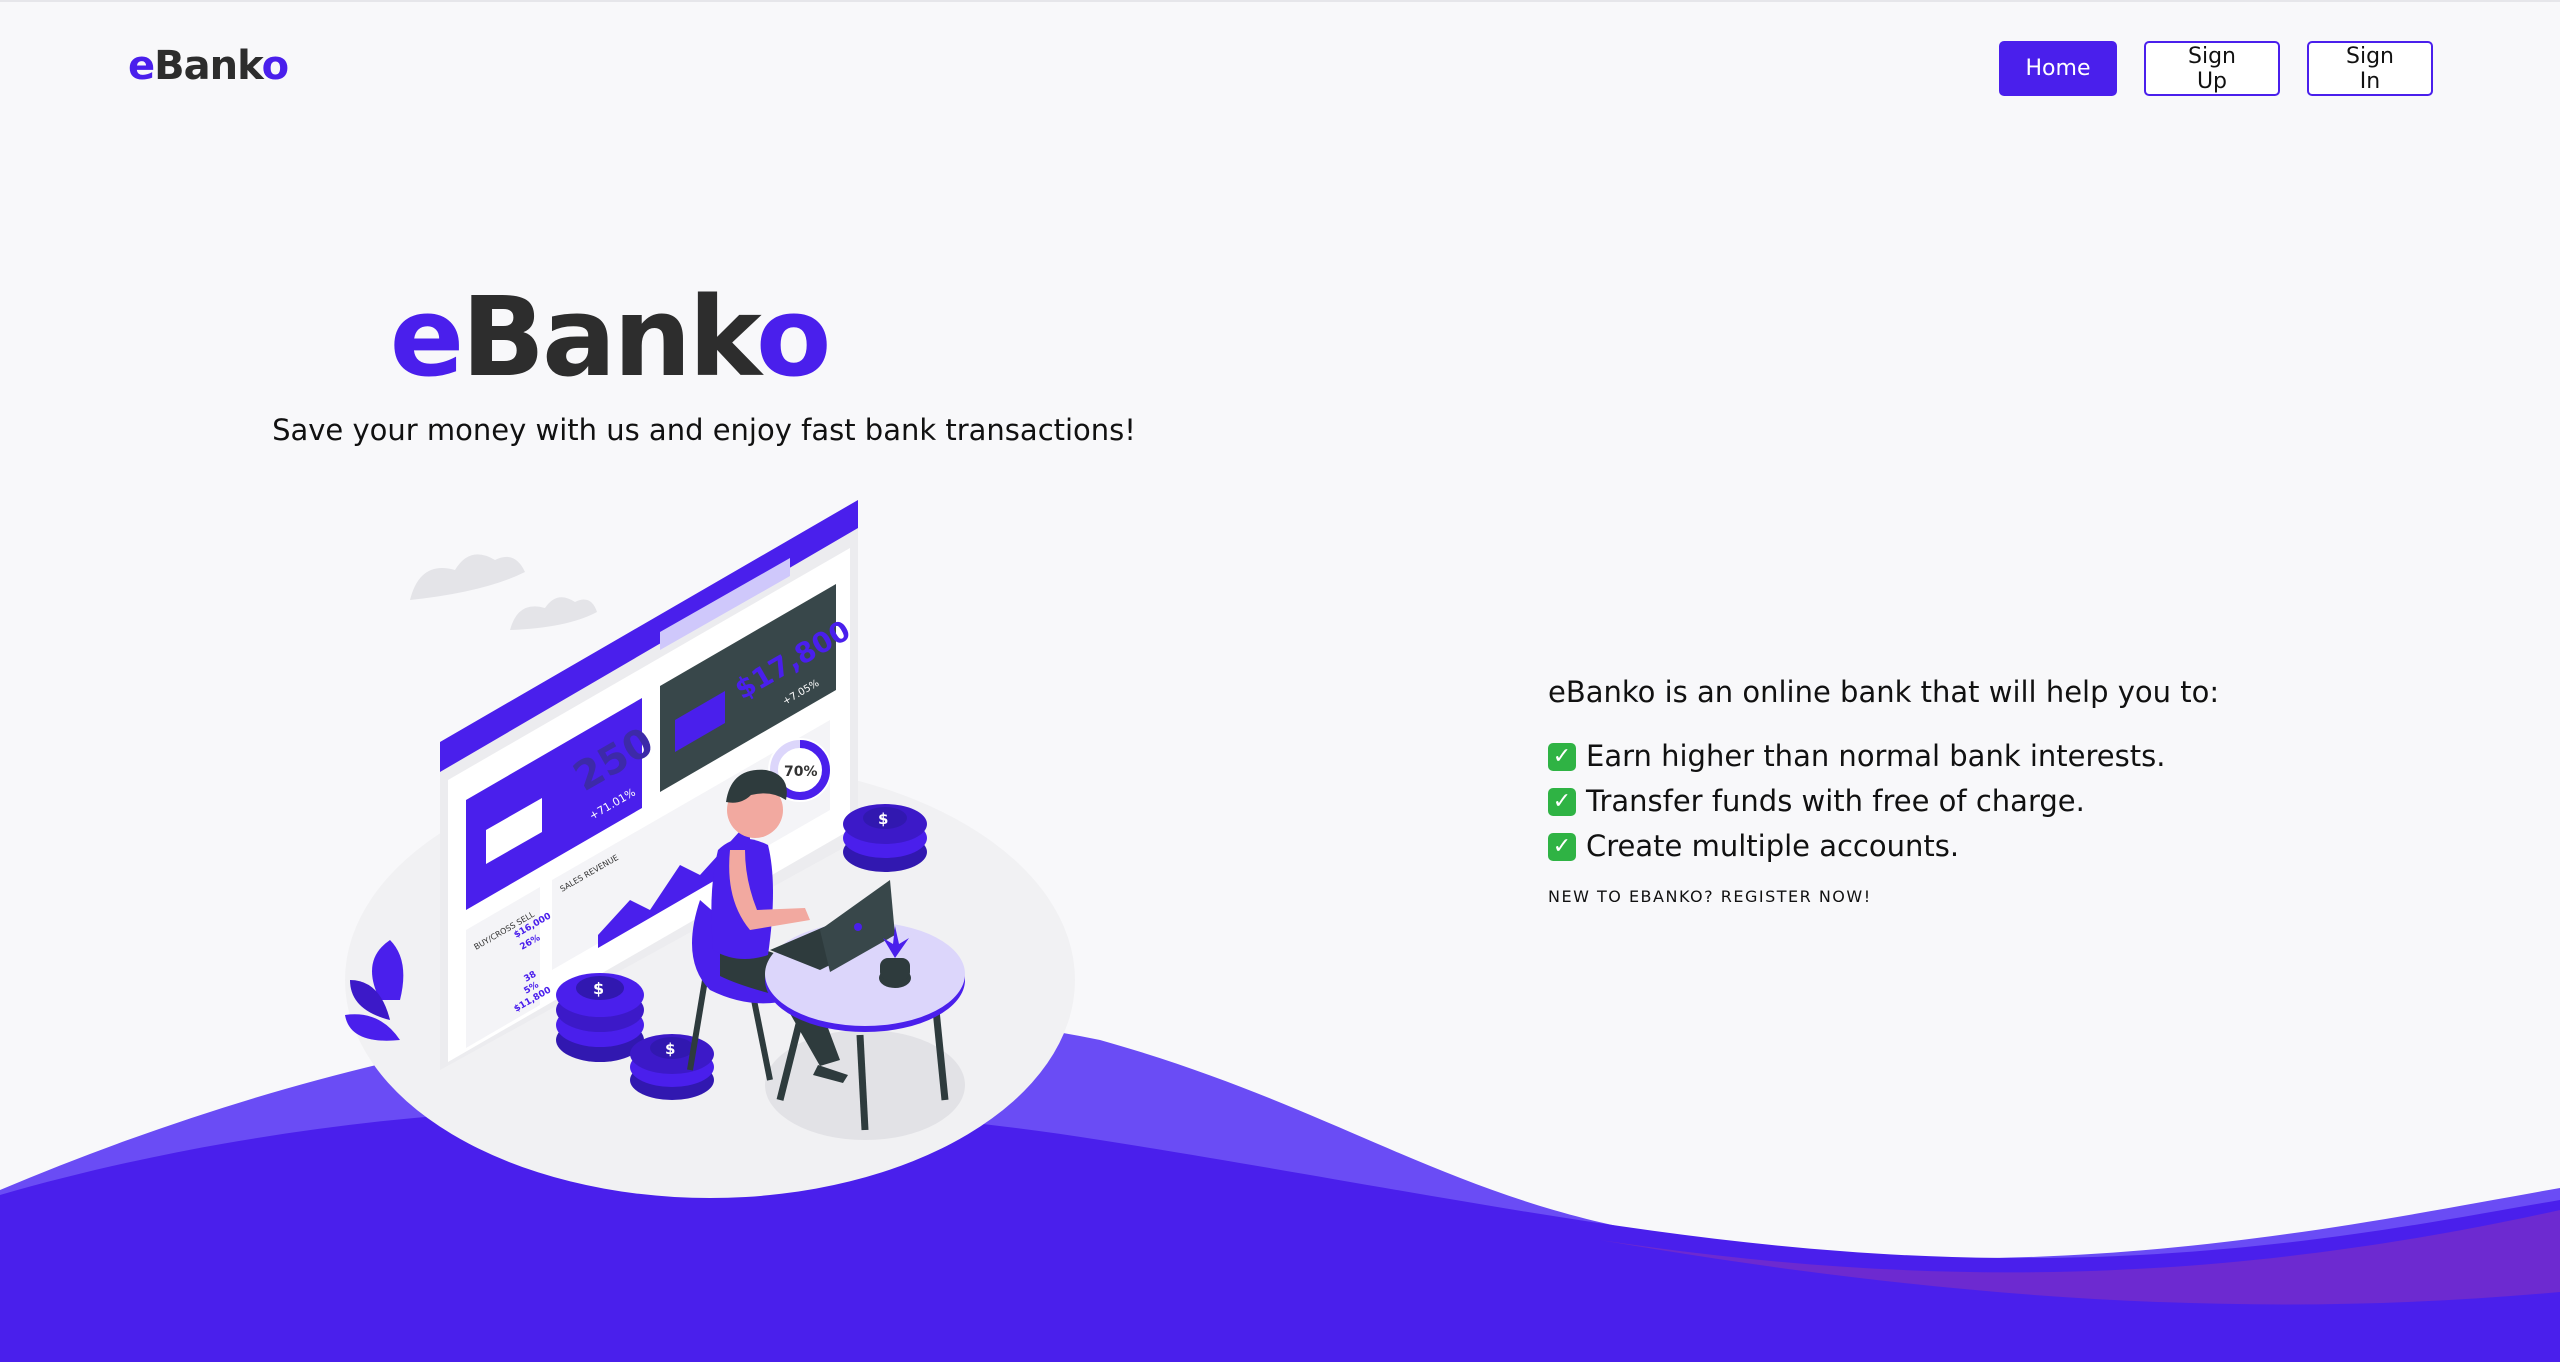 This screenshot has width=2560, height=1362. I want to click on feature-text: Create multiple accounts., so click(1773, 846).